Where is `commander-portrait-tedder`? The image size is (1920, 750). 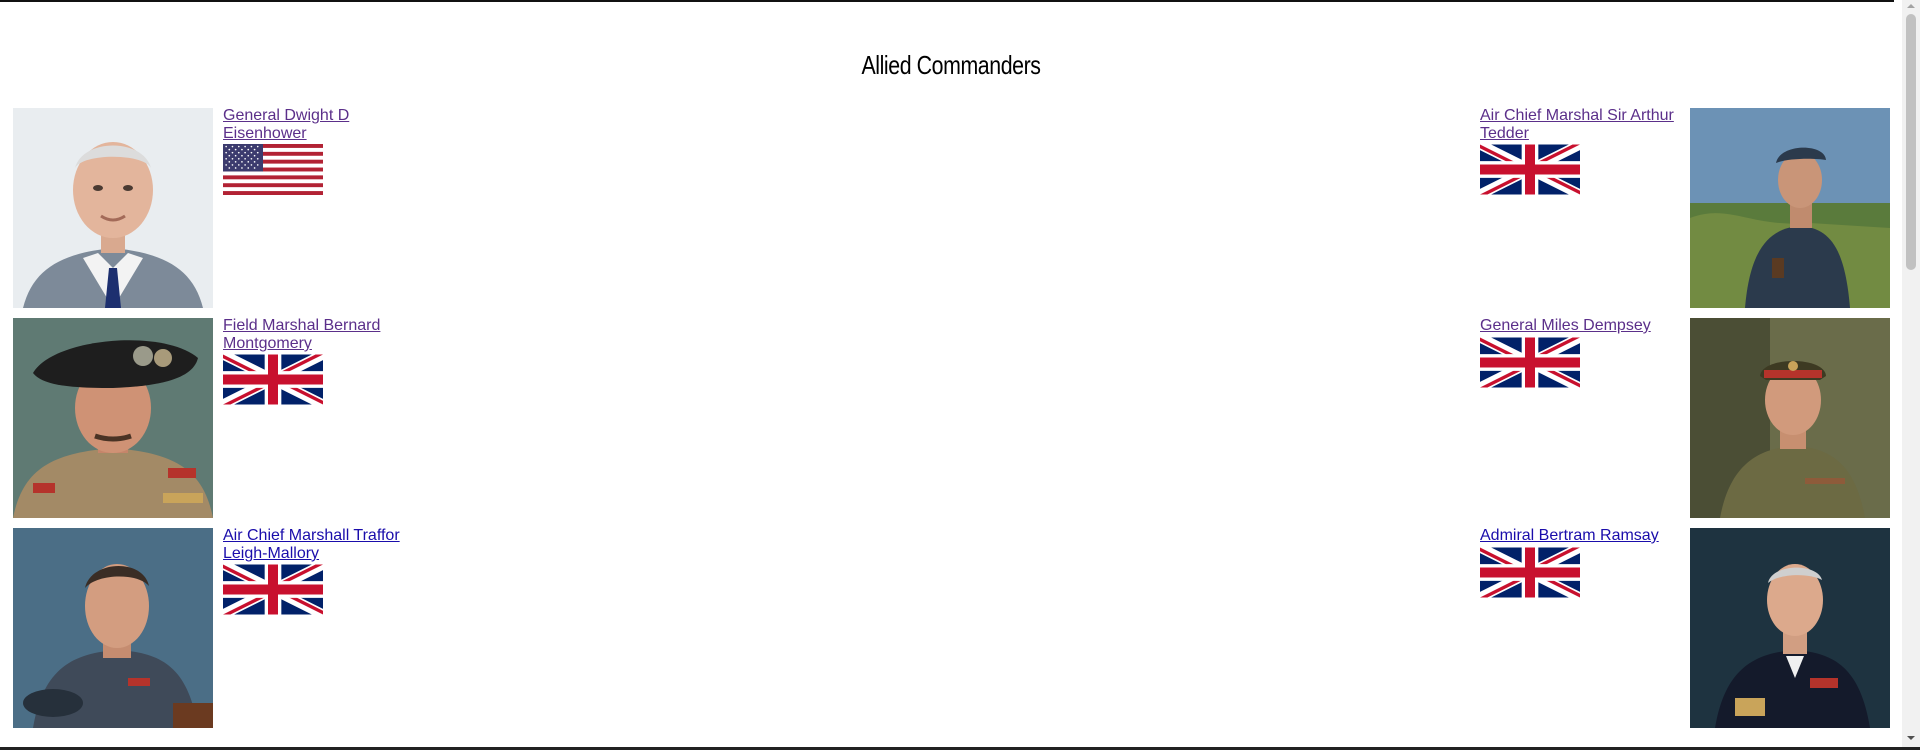 commander-portrait-tedder is located at coordinates (1790, 208).